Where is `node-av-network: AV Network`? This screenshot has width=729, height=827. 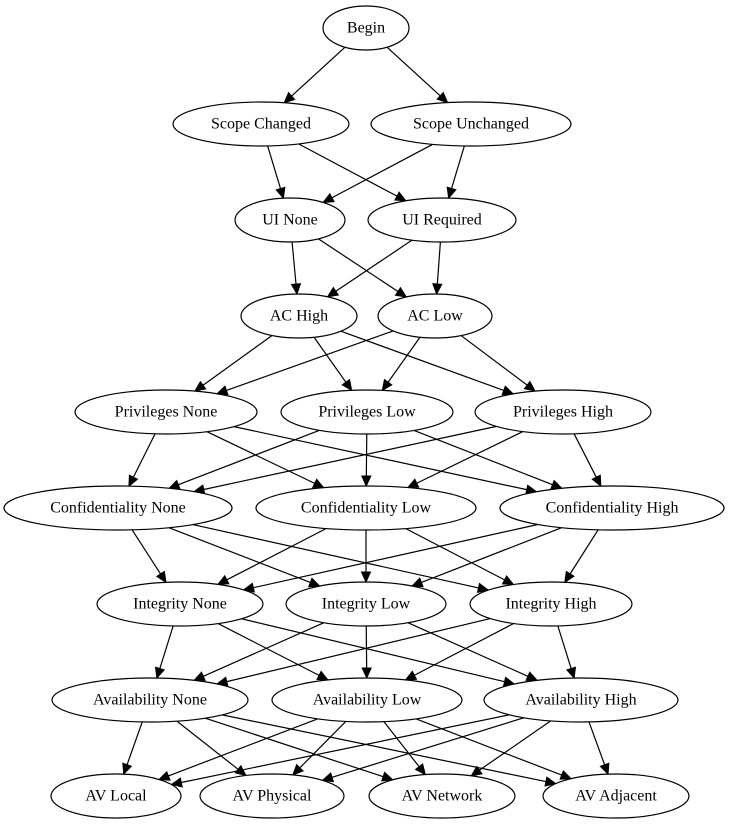 node-av-network: AV Network is located at coordinates (442, 796).